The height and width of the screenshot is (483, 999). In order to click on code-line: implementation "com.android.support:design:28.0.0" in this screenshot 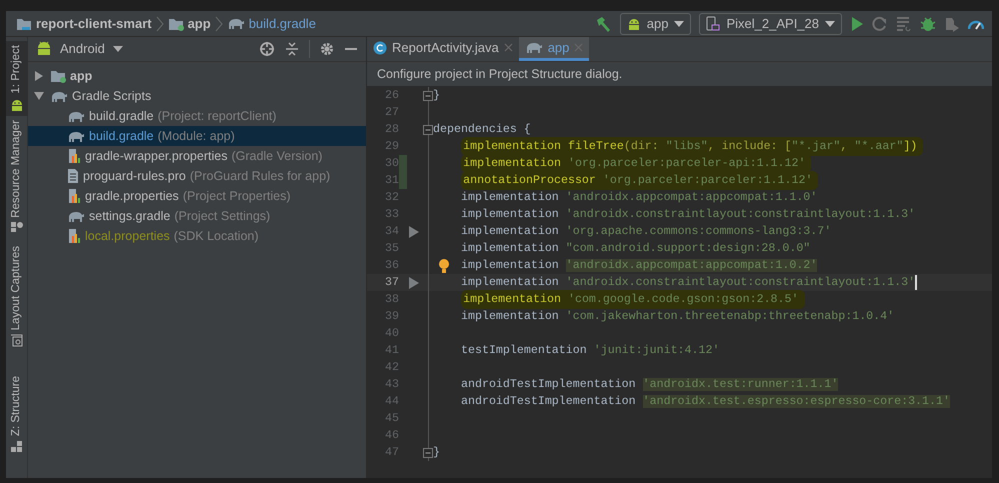, I will do `click(635, 248)`.